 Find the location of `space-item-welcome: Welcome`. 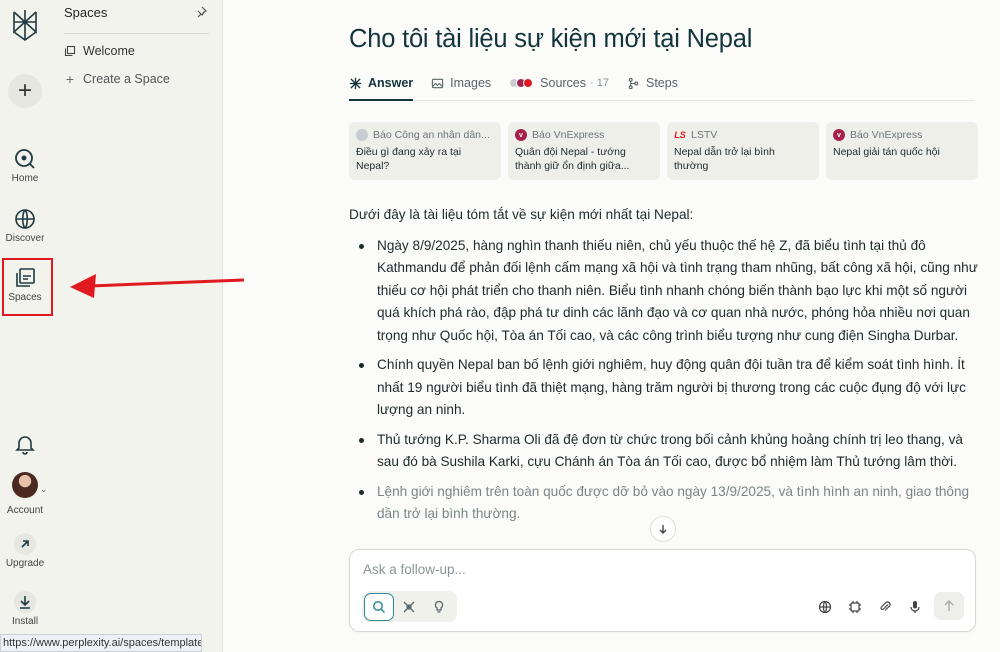

space-item-welcome: Welcome is located at coordinates (99, 51).